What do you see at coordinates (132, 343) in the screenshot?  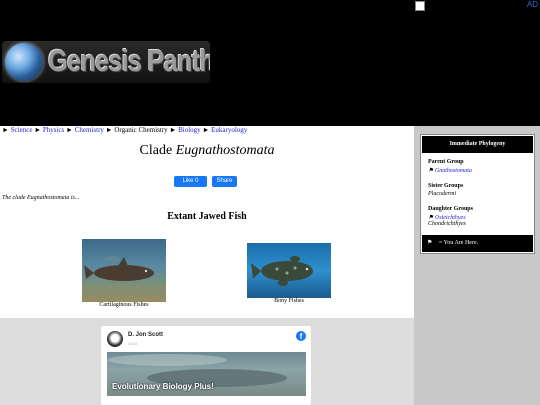 I see `page-followers: 1 0 0` at bounding box center [132, 343].